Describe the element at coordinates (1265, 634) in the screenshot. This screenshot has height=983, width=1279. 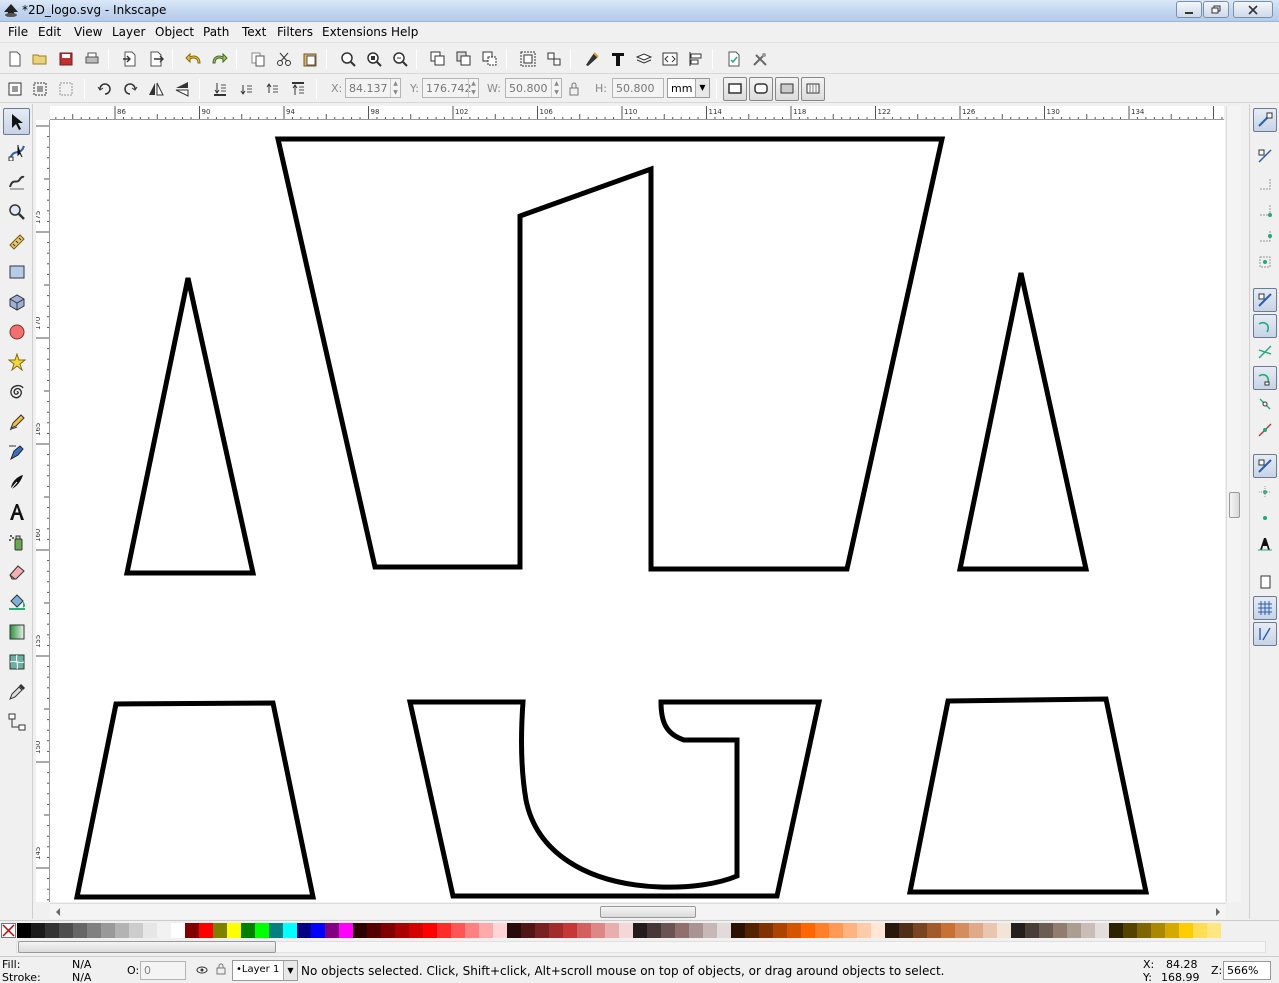
I see `snap-guides-toggle` at that location.